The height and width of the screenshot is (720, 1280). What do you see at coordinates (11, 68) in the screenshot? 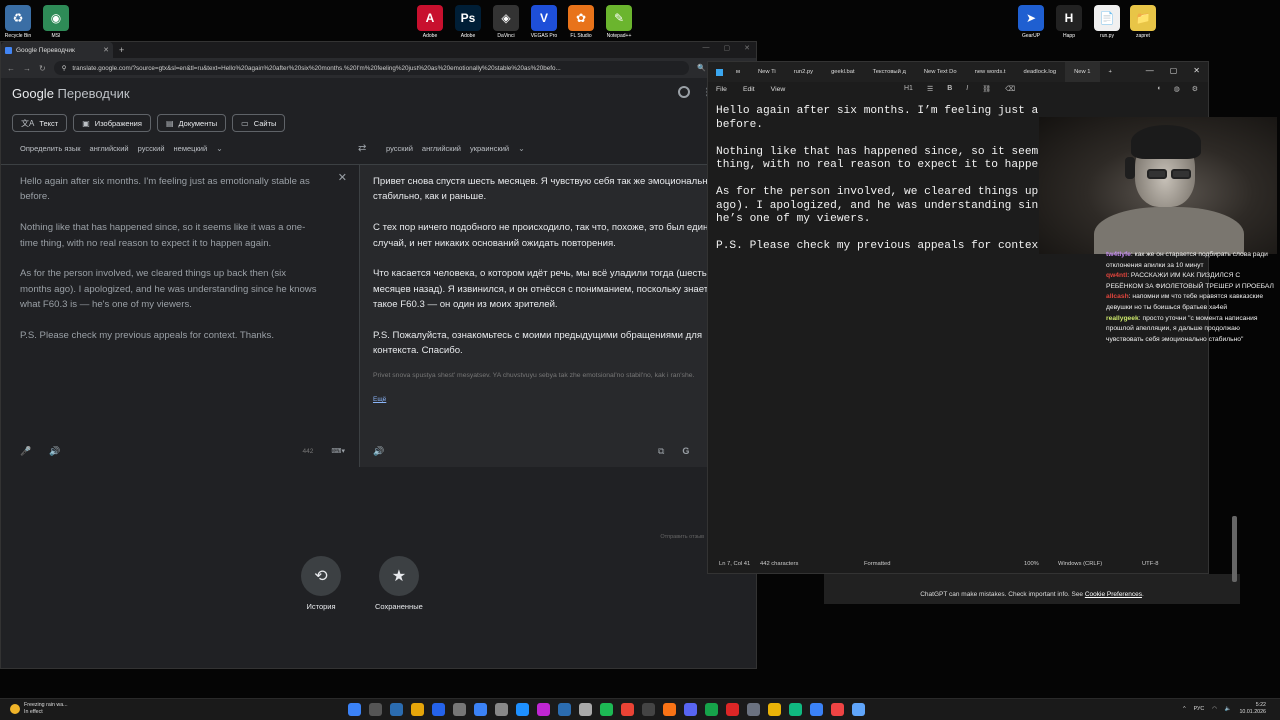
I see `back-icon: ←` at bounding box center [11, 68].